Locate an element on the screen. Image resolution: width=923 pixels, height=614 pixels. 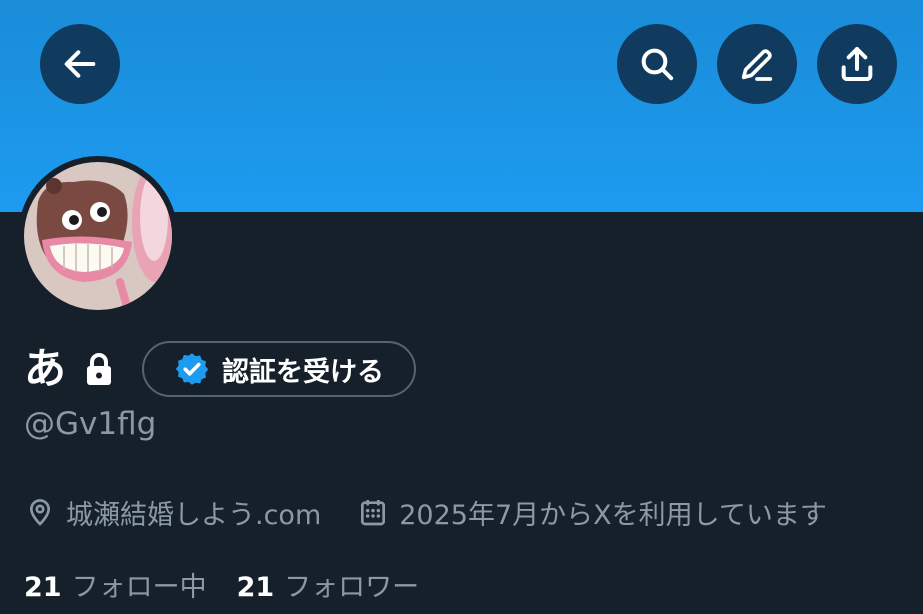
edit-button is located at coordinates (757, 64).